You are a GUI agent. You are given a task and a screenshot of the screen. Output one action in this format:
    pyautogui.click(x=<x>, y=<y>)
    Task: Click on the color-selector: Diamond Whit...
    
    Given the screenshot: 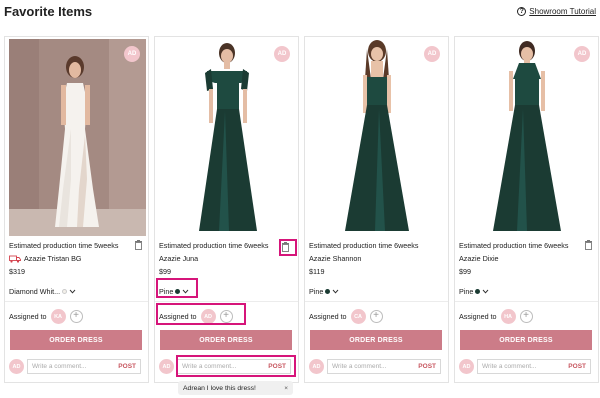 What is the action you would take?
    pyautogui.click(x=42, y=291)
    